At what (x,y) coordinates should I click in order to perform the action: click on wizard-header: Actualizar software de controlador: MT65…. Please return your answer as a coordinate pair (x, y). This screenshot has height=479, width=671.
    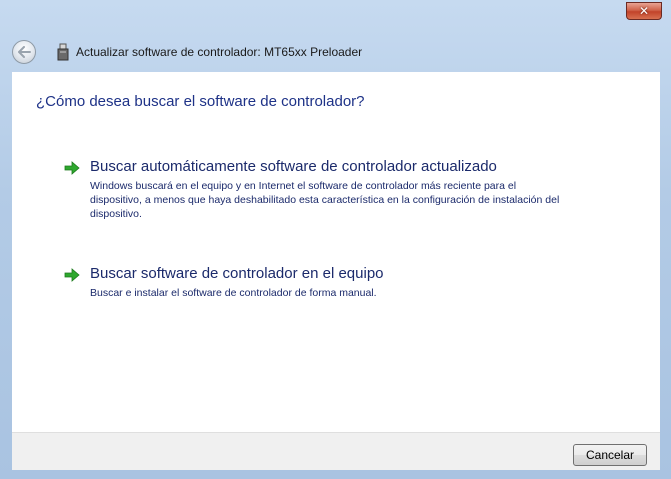
    Looking at the image, I should click on (335, 50).